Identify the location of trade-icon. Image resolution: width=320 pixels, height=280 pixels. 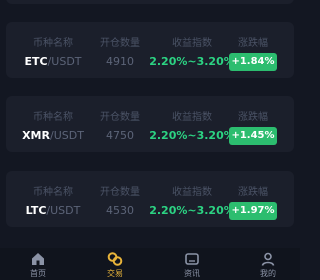
(115, 259).